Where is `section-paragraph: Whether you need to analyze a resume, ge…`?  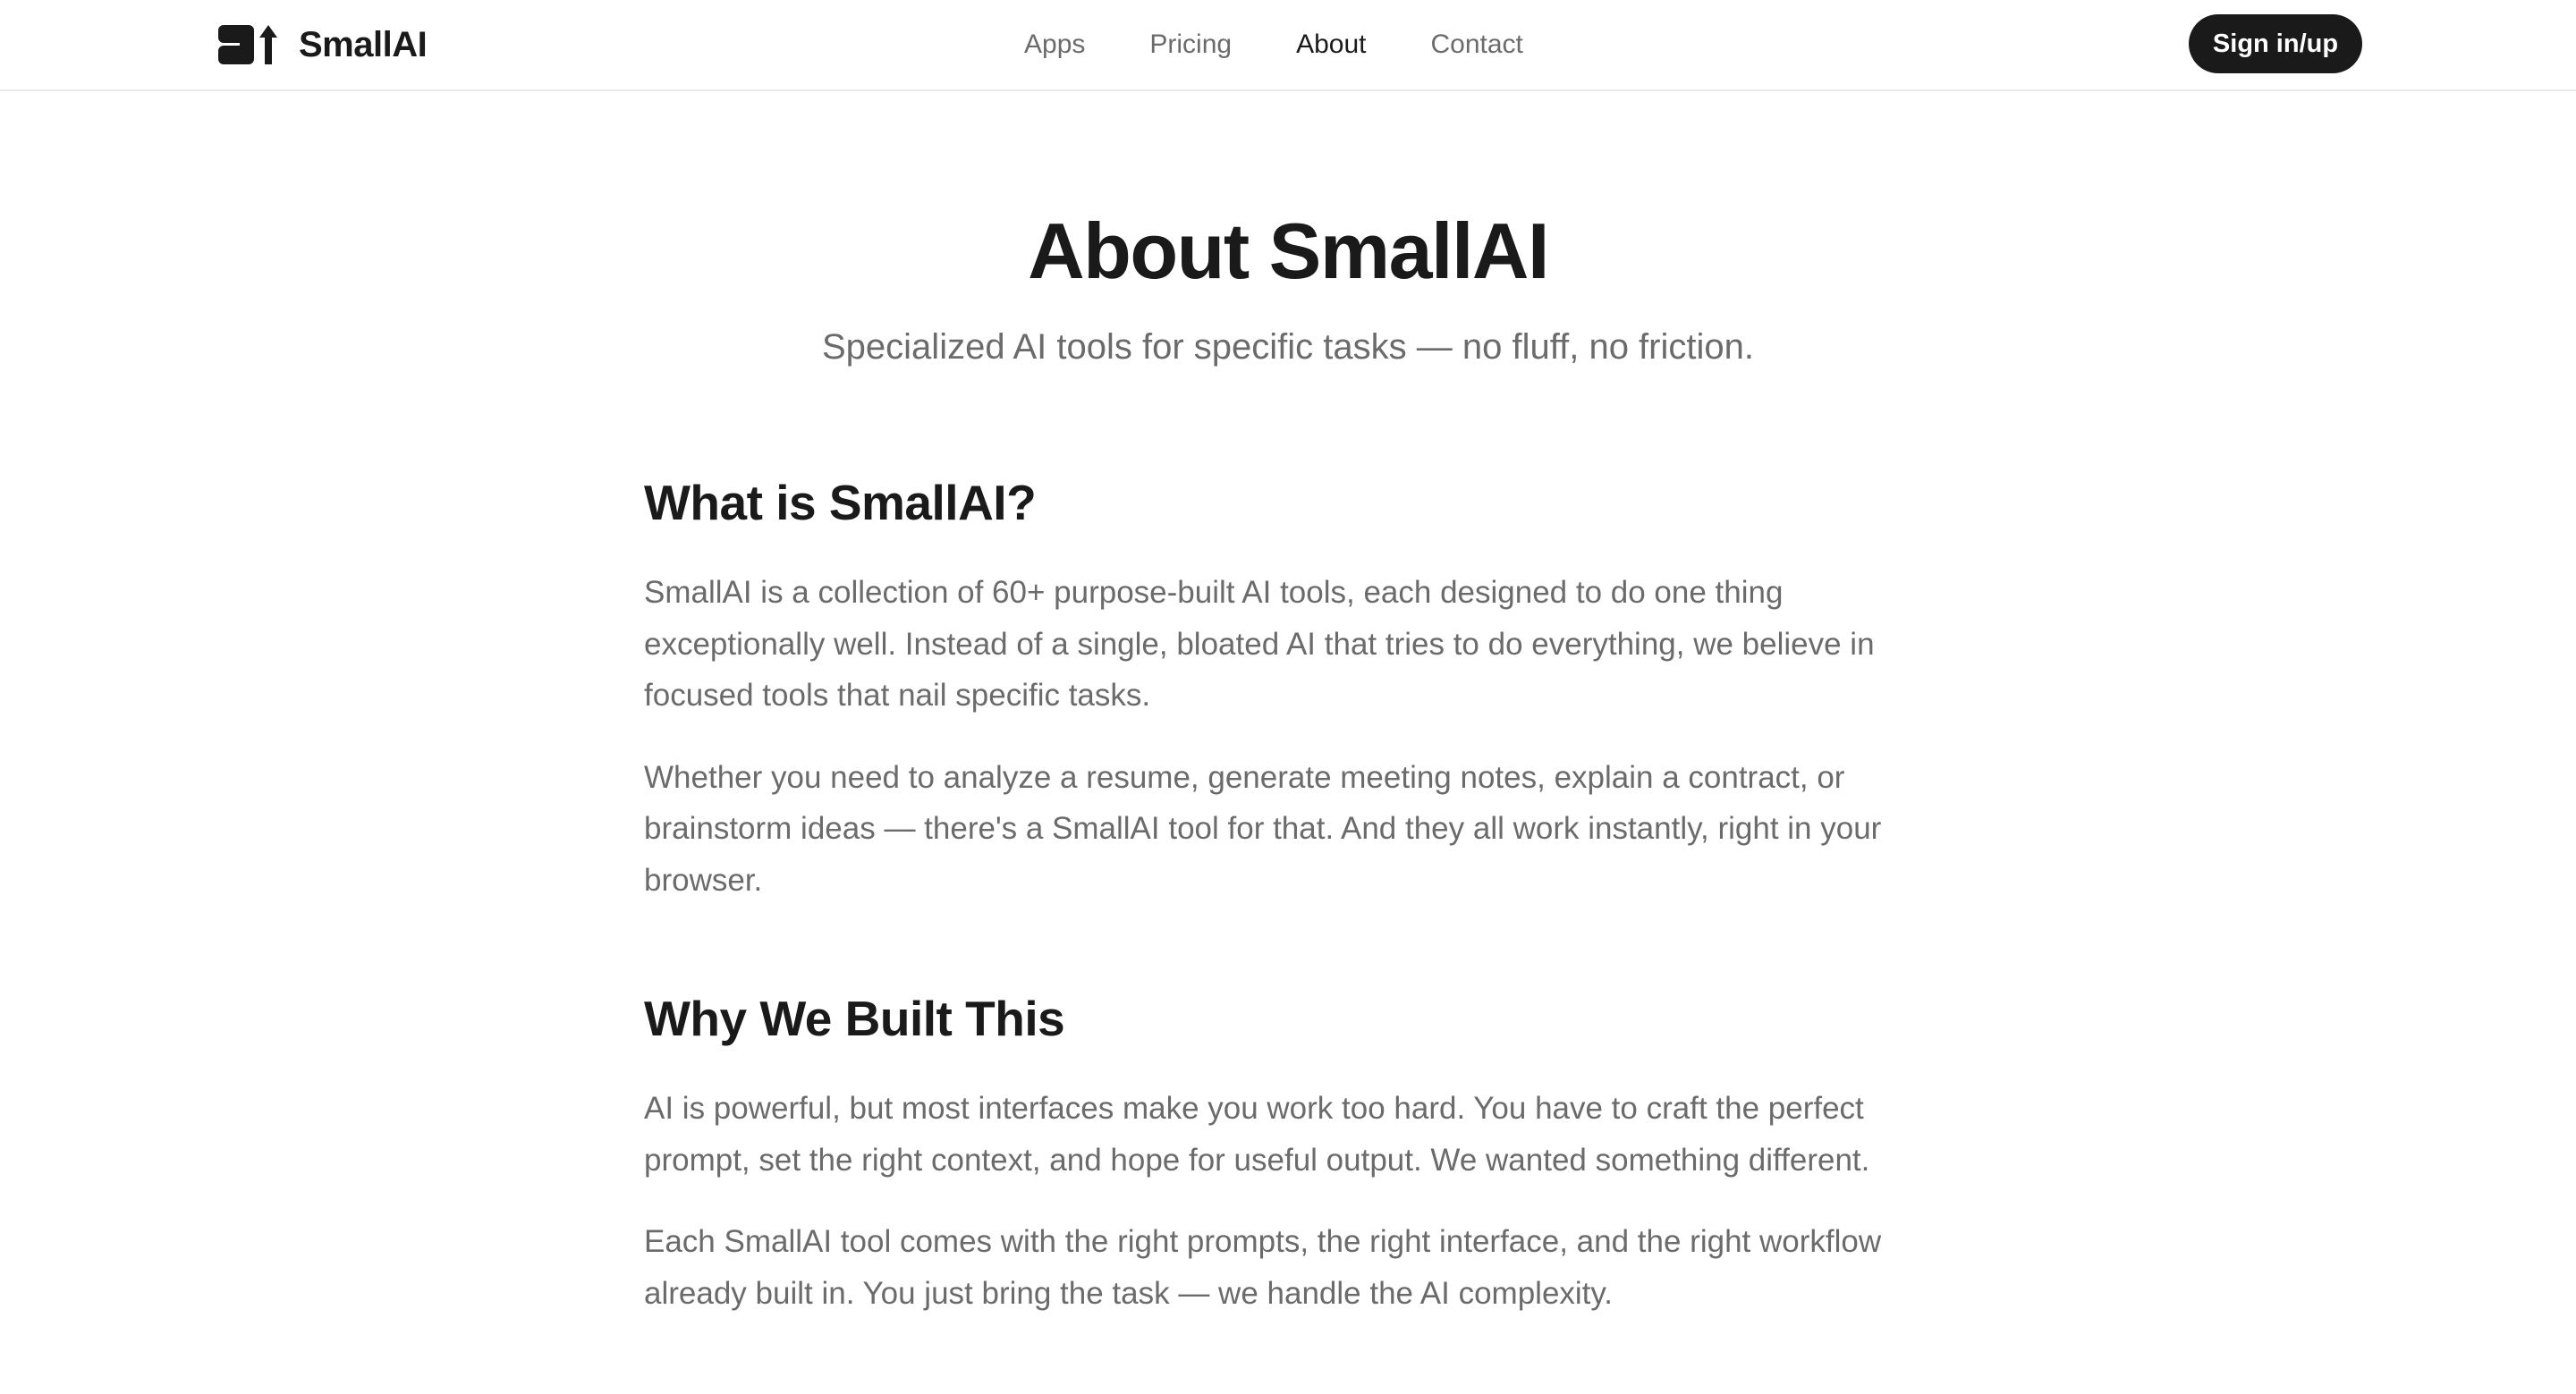 section-paragraph: Whether you need to analyze a resume, ge… is located at coordinates (1263, 828).